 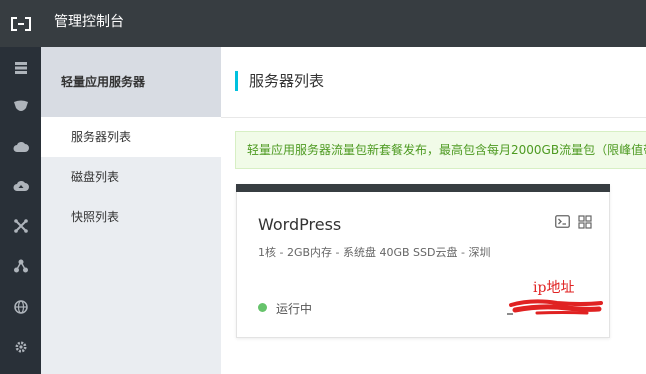 I want to click on network-icon, so click(x=20, y=226).